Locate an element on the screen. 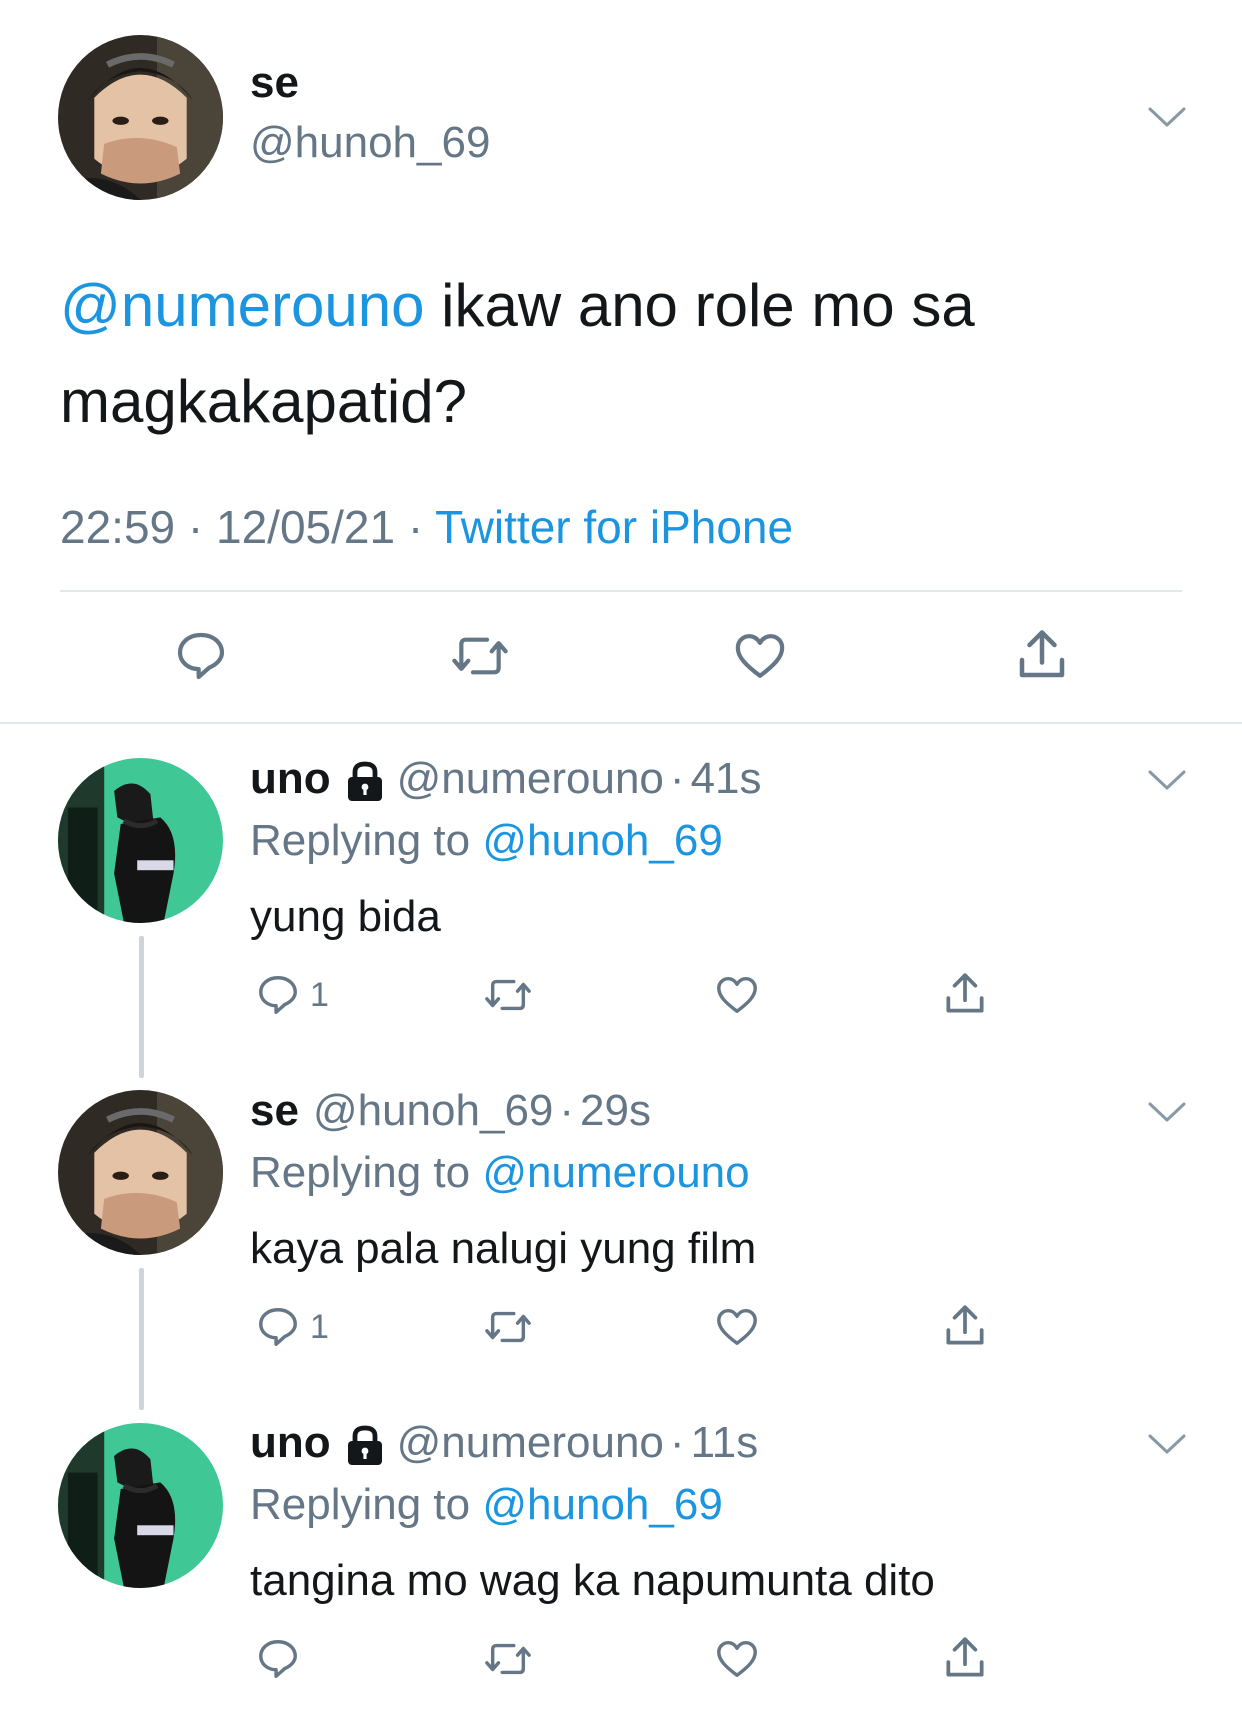 The height and width of the screenshot is (1719, 1242). timestamp: 41s is located at coordinates (726, 779).